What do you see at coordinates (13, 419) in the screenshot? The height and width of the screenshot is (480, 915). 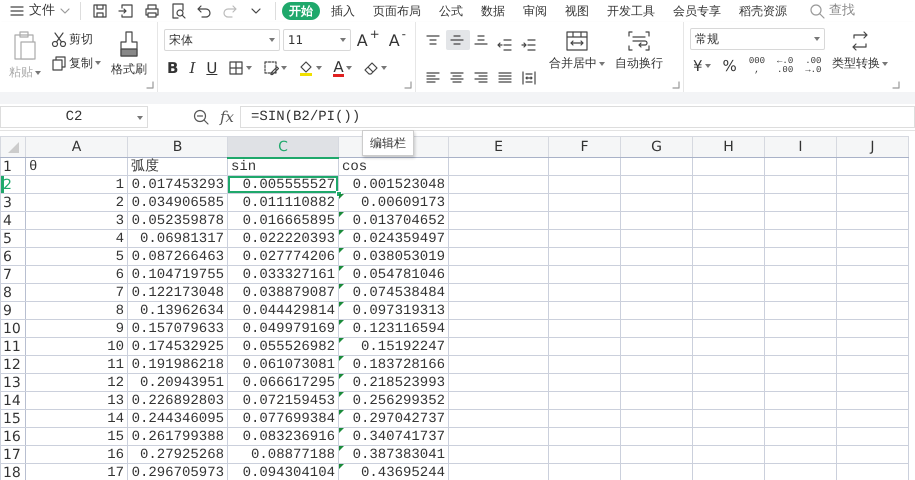 I see `row-header: 15` at bounding box center [13, 419].